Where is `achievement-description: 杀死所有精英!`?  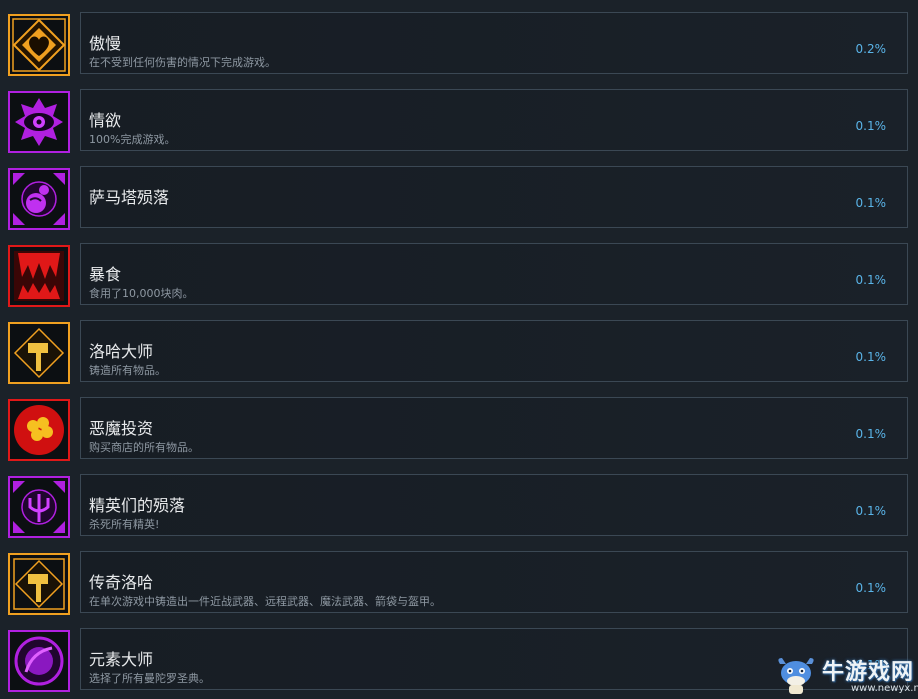
achievement-description: 杀死所有精英! is located at coordinates (124, 524).